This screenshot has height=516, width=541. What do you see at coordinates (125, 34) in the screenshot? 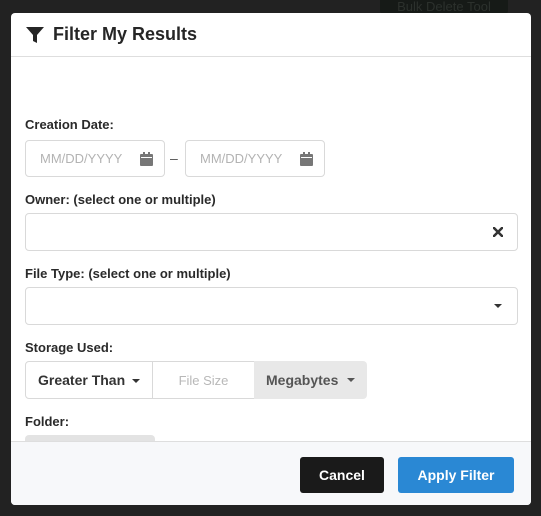
I see `modal-title: Filter My Results` at bounding box center [125, 34].